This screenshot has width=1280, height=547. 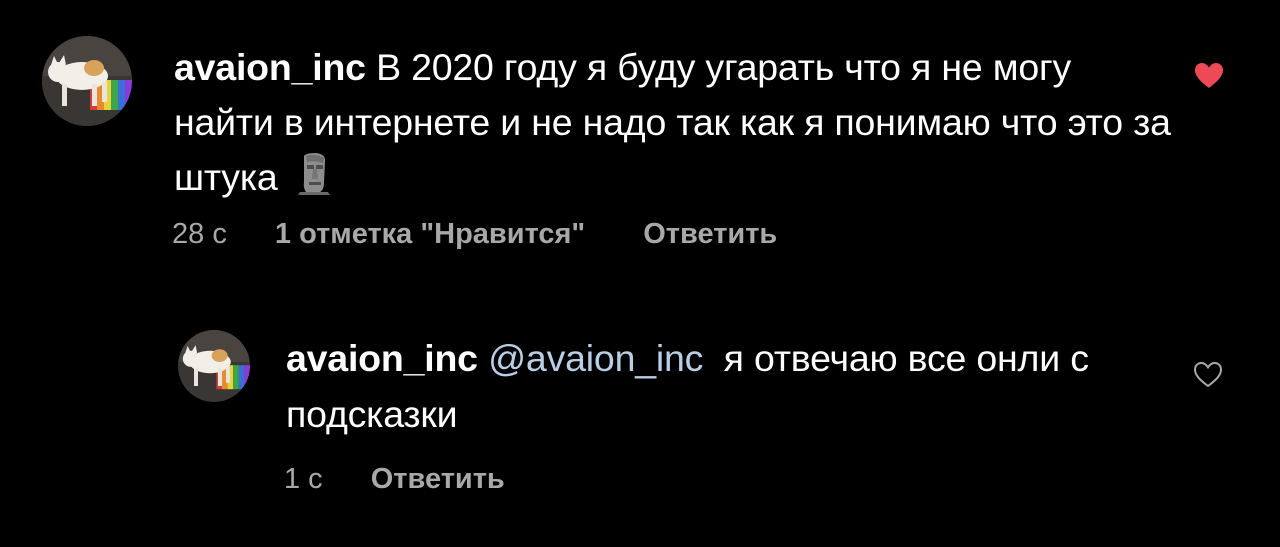 I want to click on comment-timestamp: 1 с, so click(x=303, y=479).